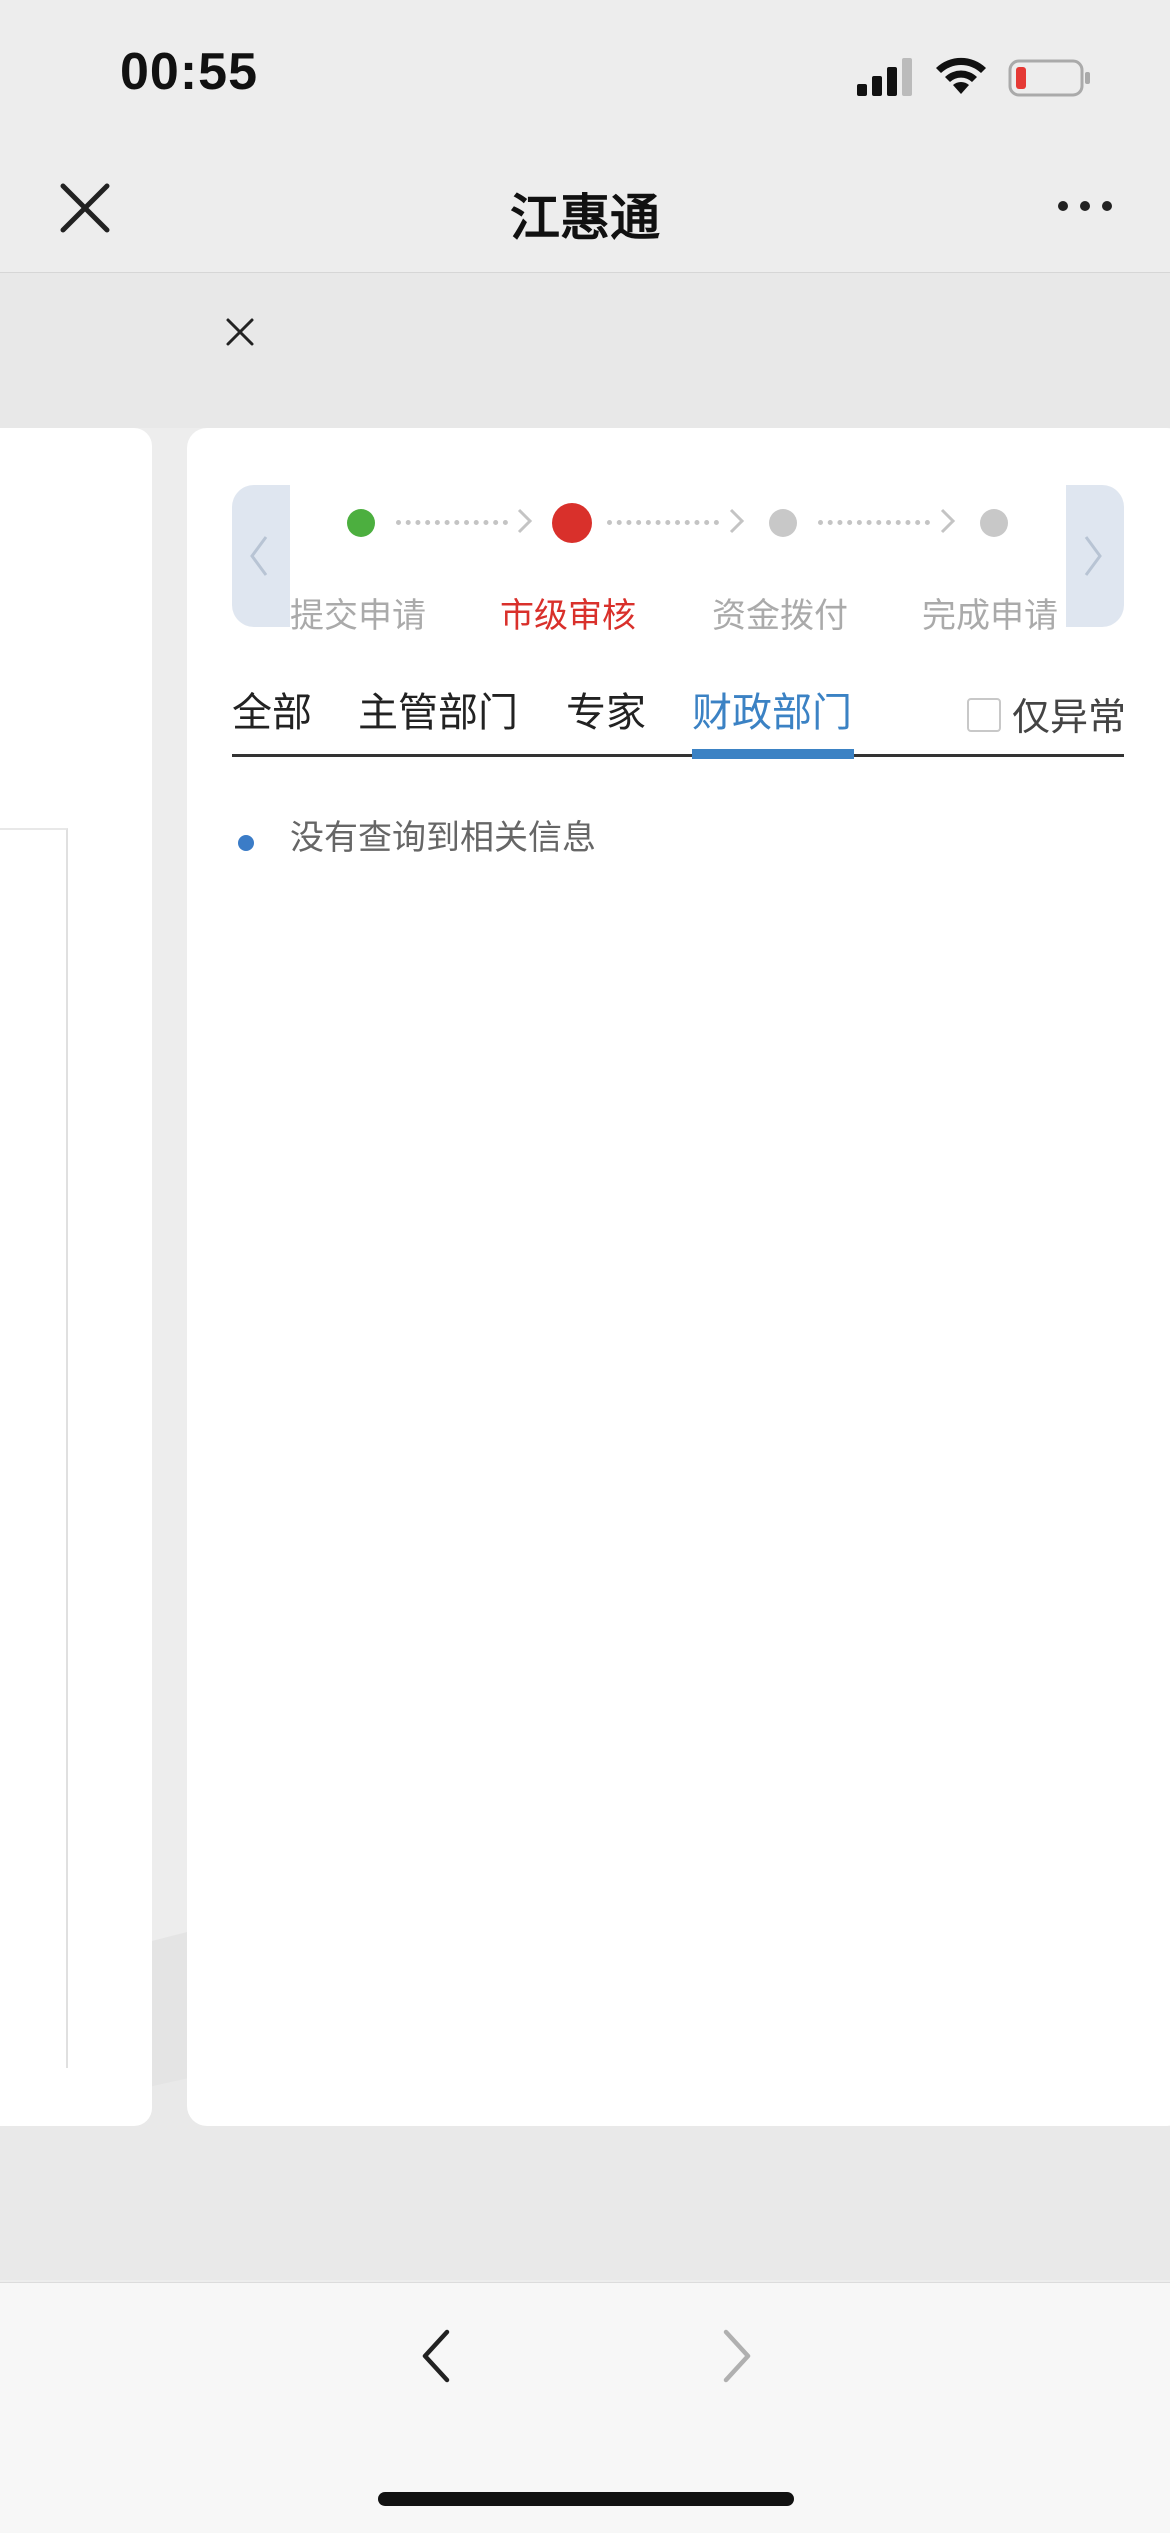 Image resolution: width=1170 pixels, height=2533 pixels. I want to click on only-abnormal-checkbox, so click(984, 715).